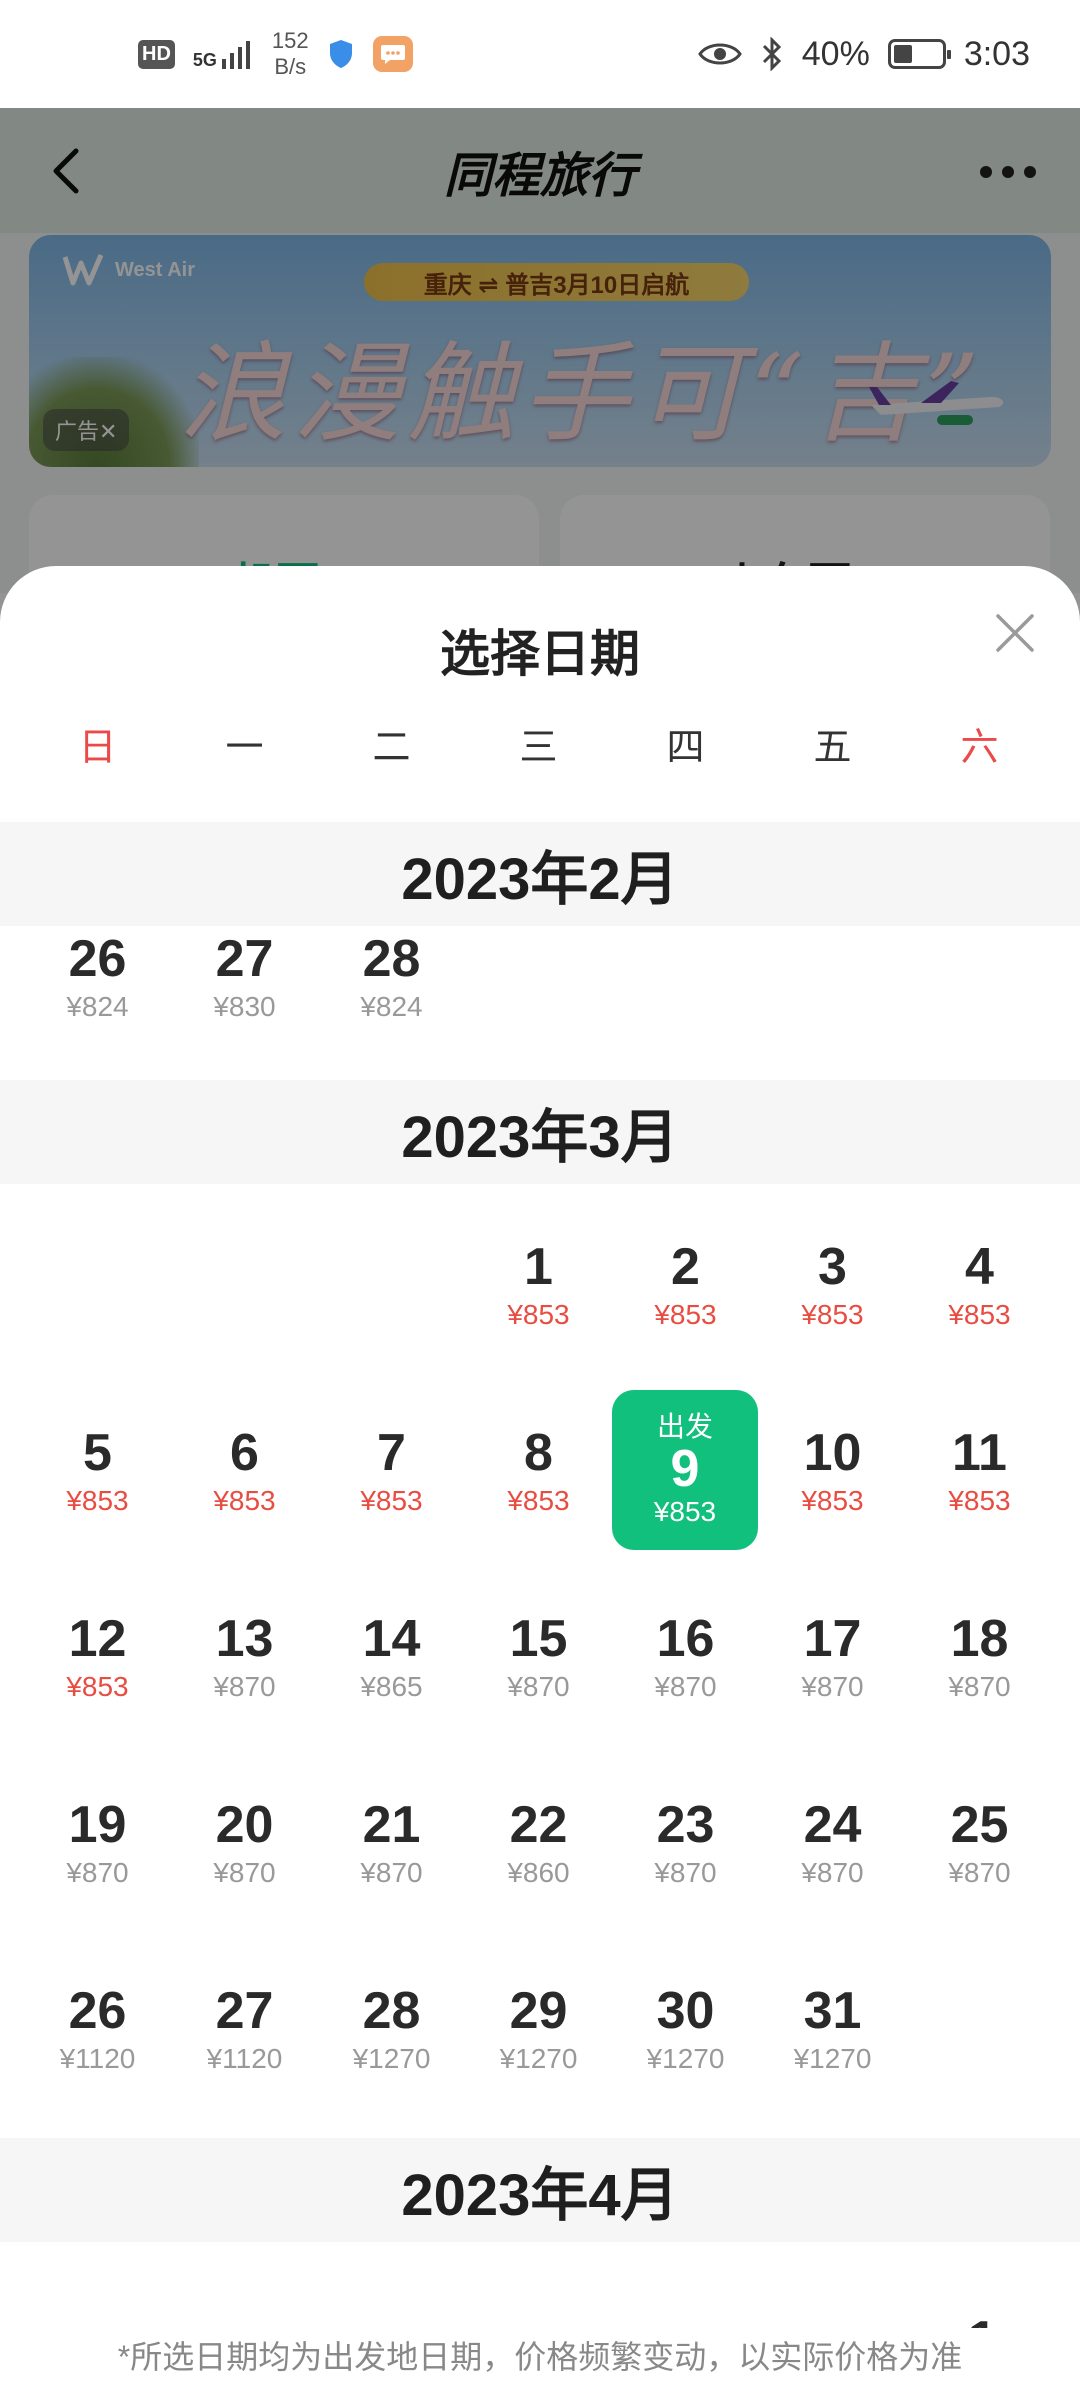 This screenshot has width=1080, height=2400. What do you see at coordinates (835, 53) in the screenshot?
I see `battery-percent: 40%` at bounding box center [835, 53].